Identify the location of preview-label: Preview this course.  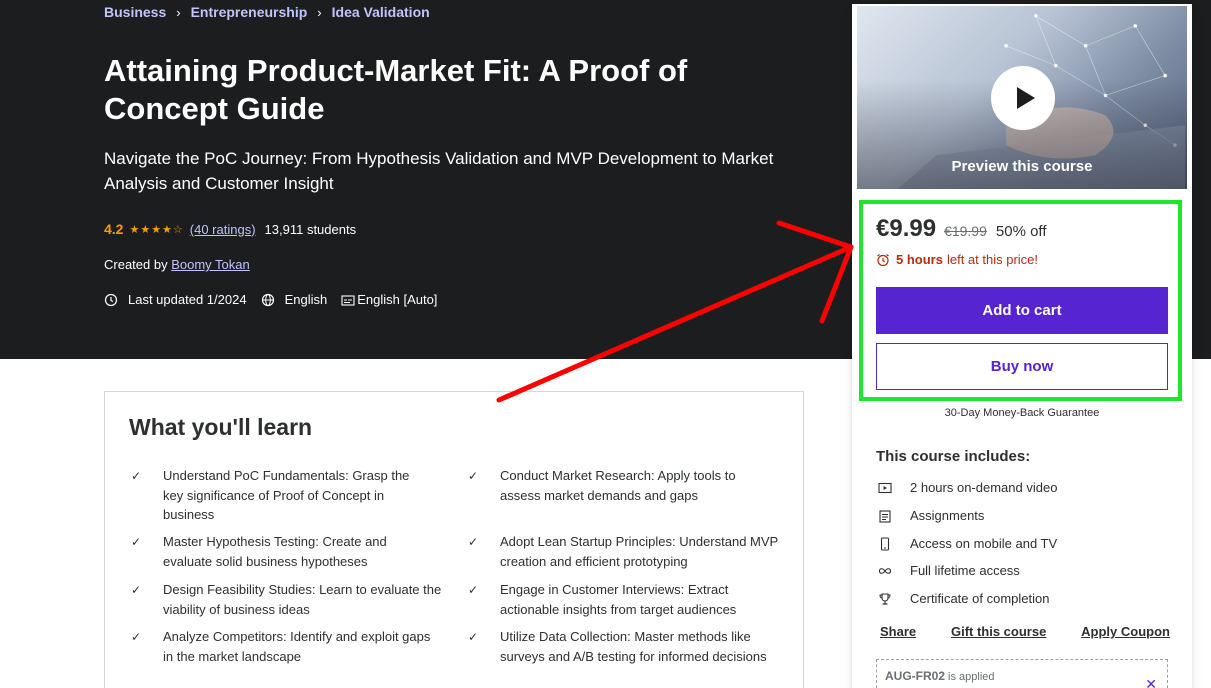
(1022, 166).